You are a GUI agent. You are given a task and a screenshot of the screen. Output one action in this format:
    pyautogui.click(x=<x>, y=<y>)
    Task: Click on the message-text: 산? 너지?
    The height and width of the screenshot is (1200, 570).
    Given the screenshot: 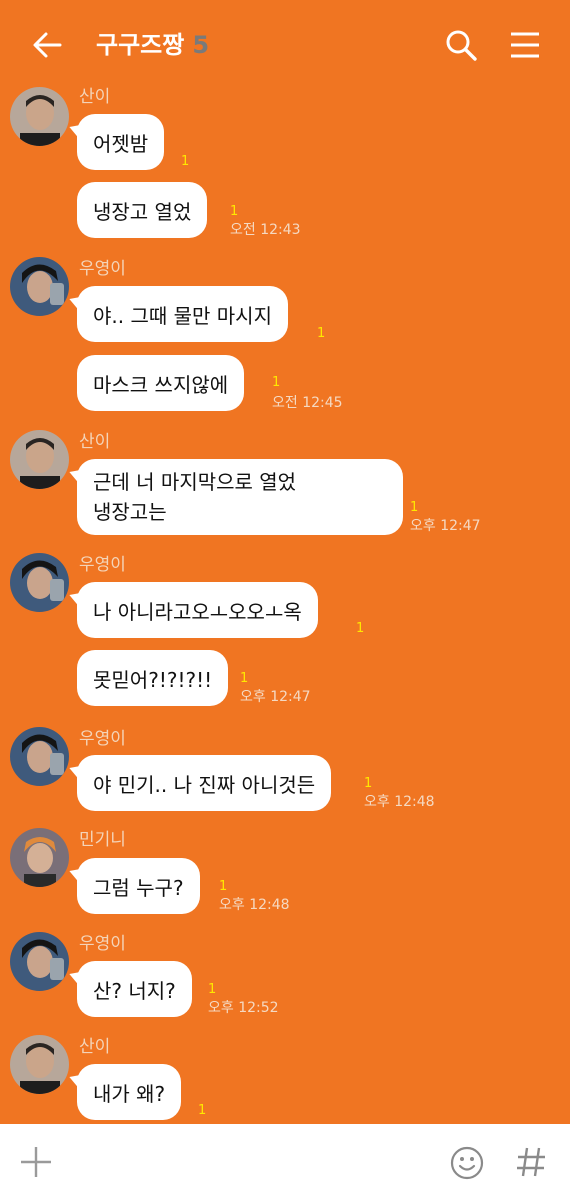 What is the action you would take?
    pyautogui.click(x=134, y=990)
    